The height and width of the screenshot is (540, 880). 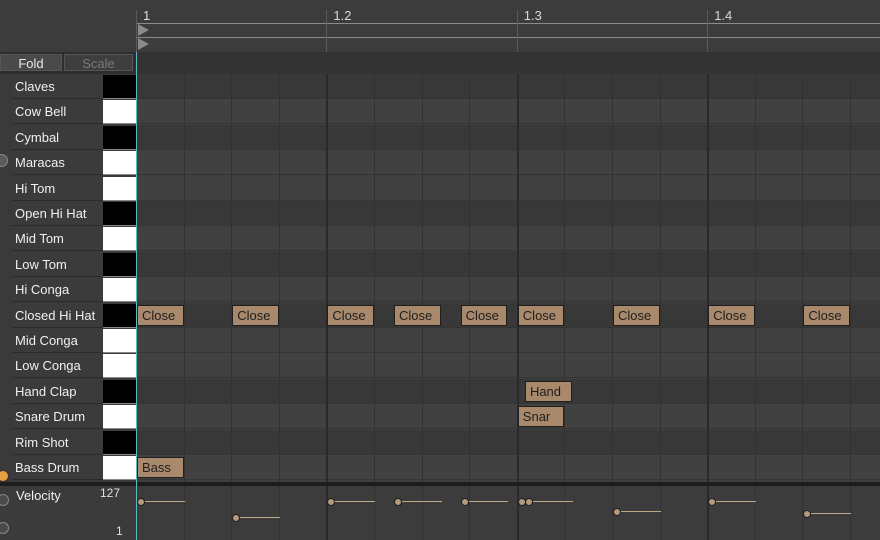 What do you see at coordinates (58, 417) in the screenshot?
I see `lane-name: Snare Drum` at bounding box center [58, 417].